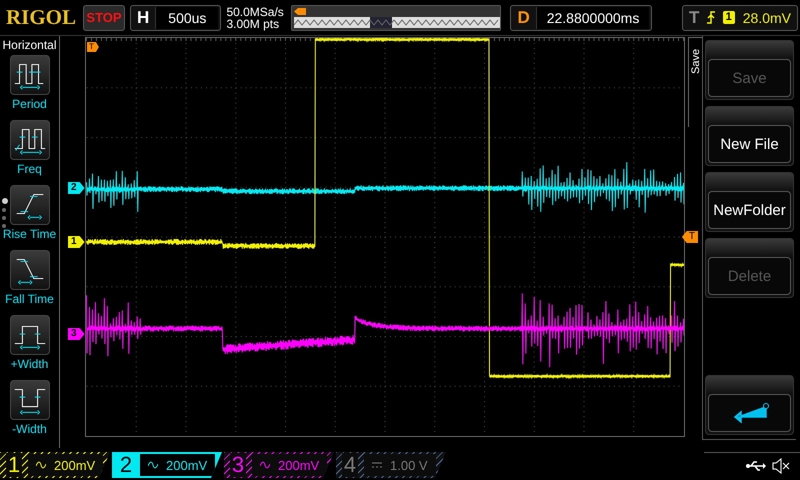 Image resolution: width=800 pixels, height=480 pixels. I want to click on panel-title: Horizontal, so click(29, 45).